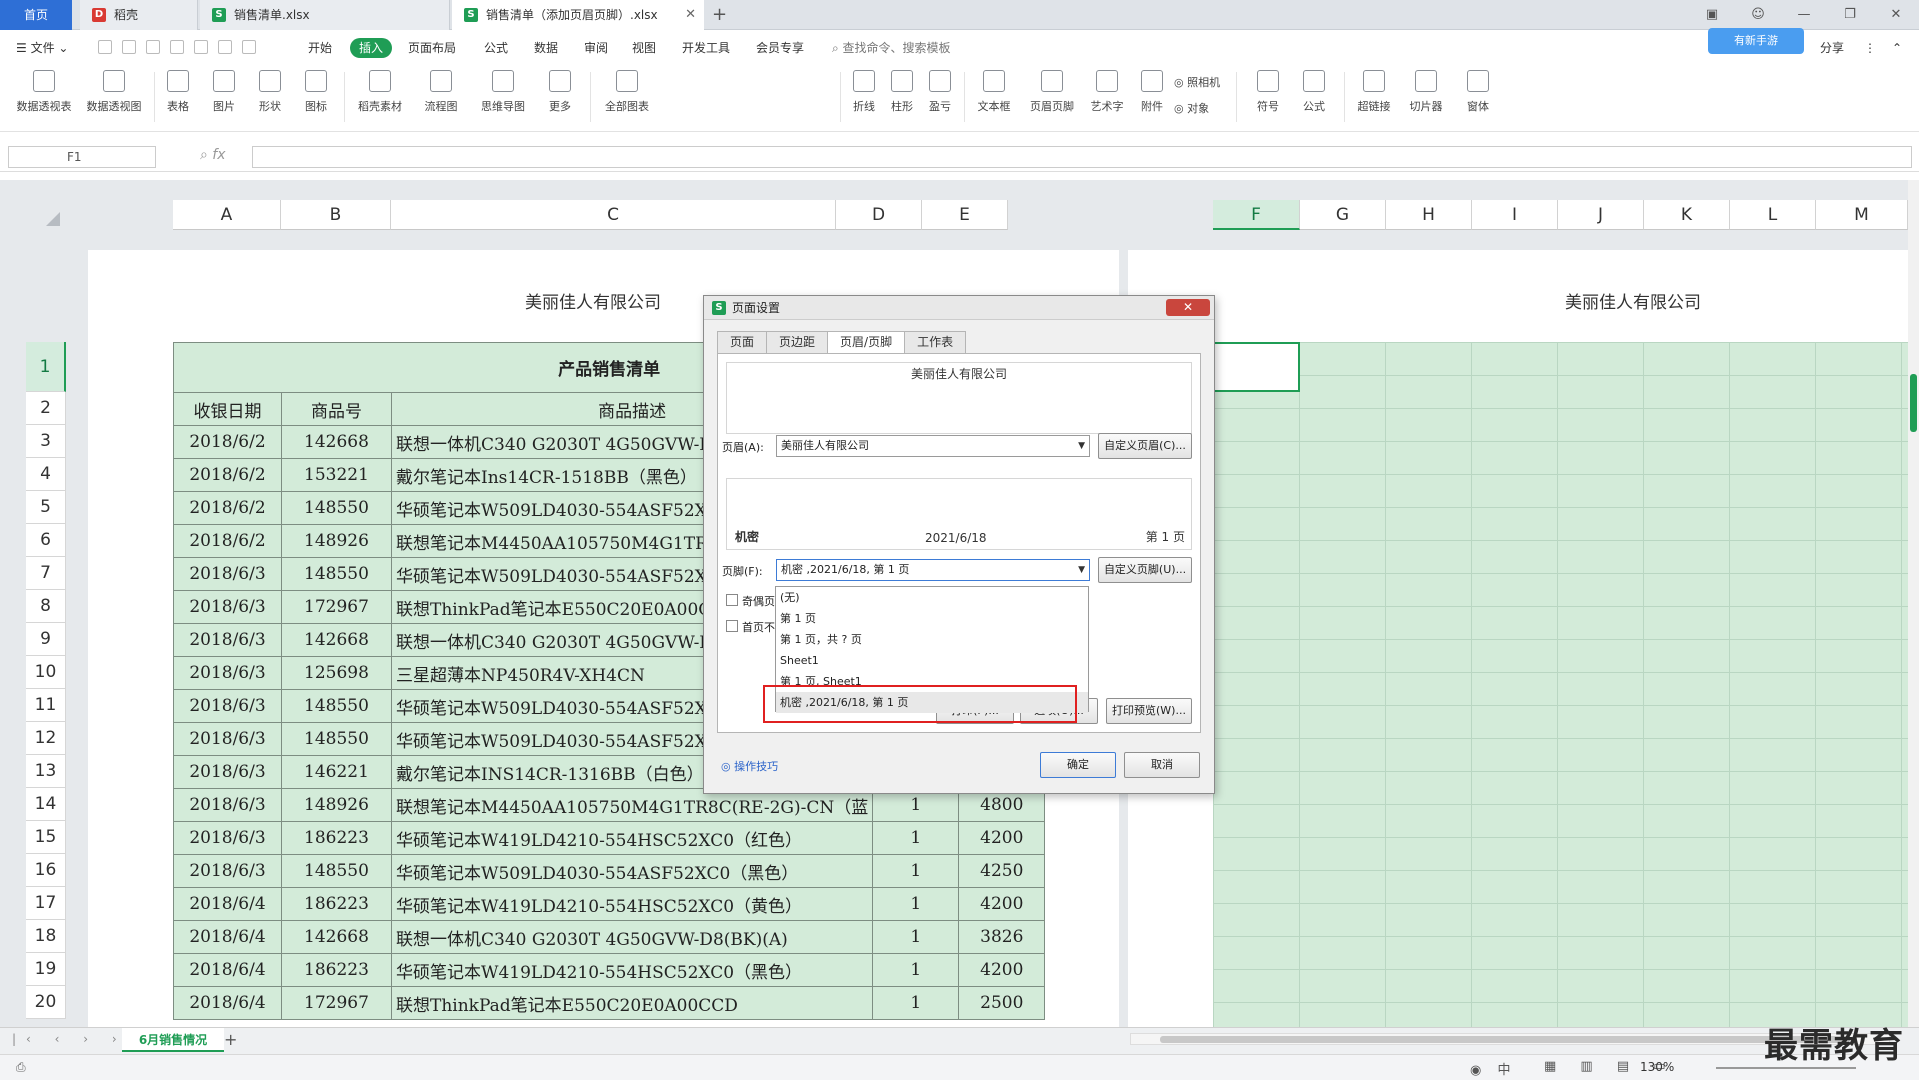 Image resolution: width=1919 pixels, height=1080 pixels. I want to click on close-window-icon: ✕, so click(1896, 15).